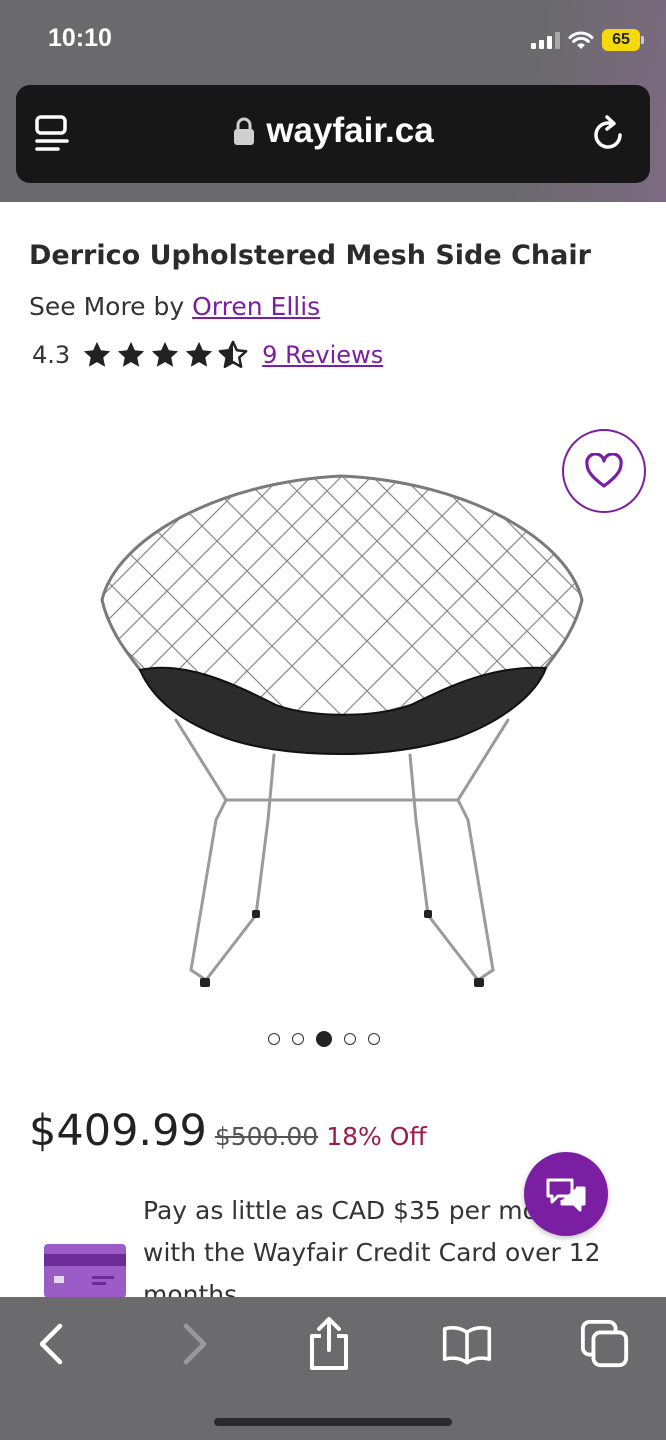 The width and height of the screenshot is (666, 1440). I want to click on reload-icon, so click(609, 134).